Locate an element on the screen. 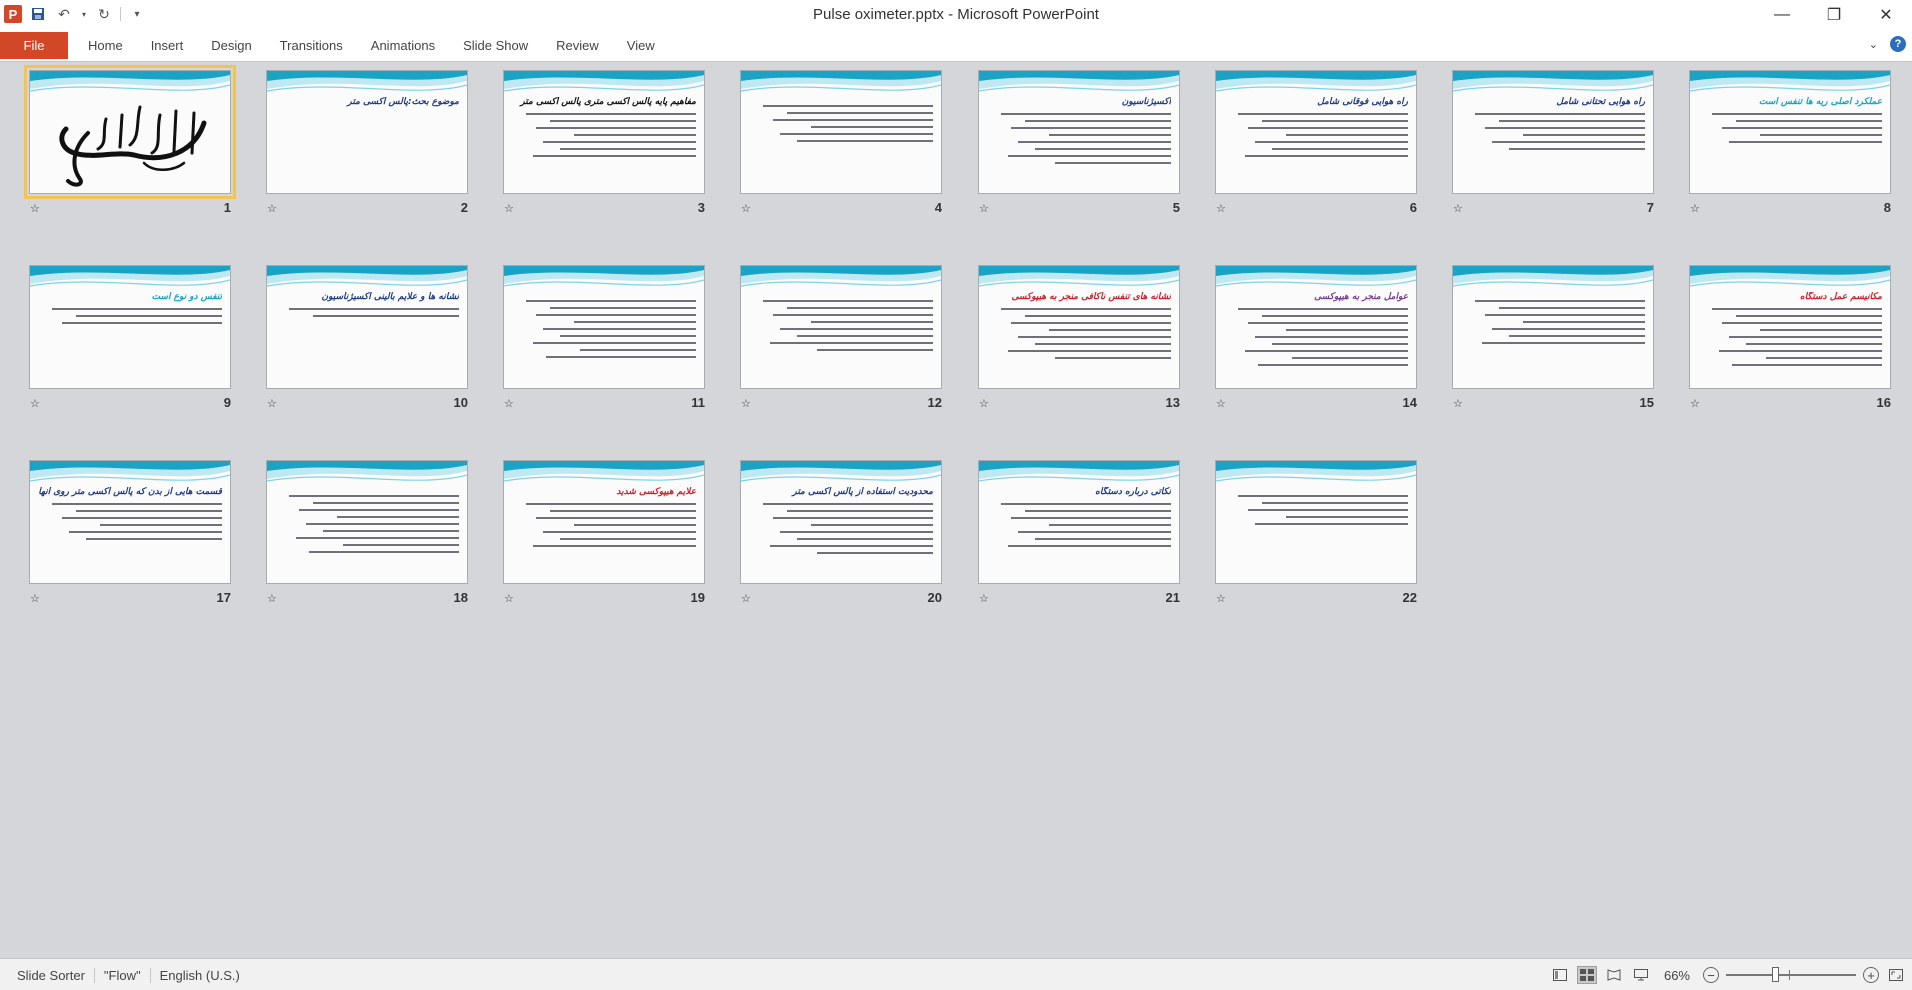  tab-transitions: Transitions is located at coordinates (311, 46).